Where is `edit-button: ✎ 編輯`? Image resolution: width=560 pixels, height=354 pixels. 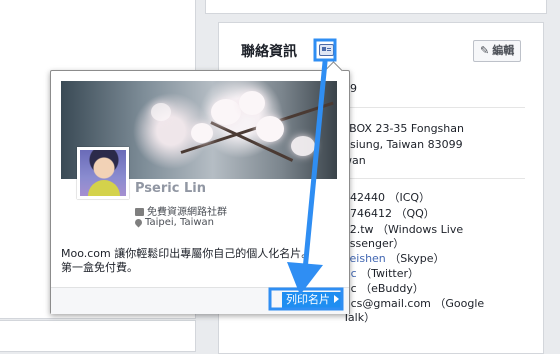 edit-button: ✎ 編輯 is located at coordinates (497, 51).